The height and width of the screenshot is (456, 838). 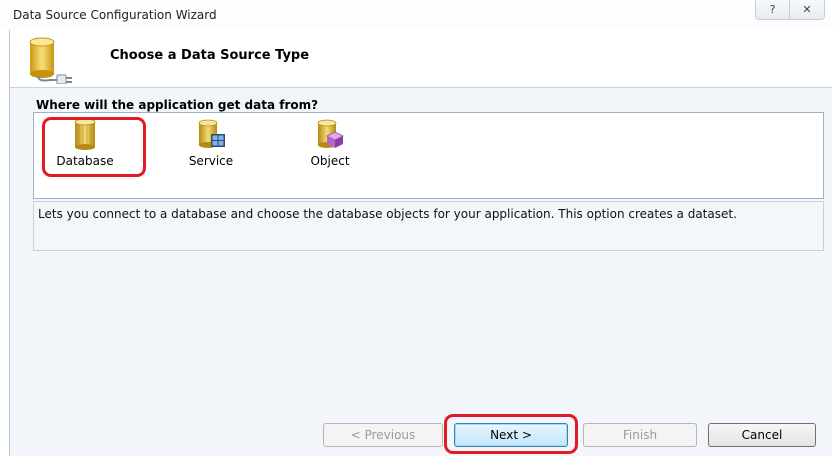 What do you see at coordinates (640, 435) in the screenshot?
I see `finish-button: Finish` at bounding box center [640, 435].